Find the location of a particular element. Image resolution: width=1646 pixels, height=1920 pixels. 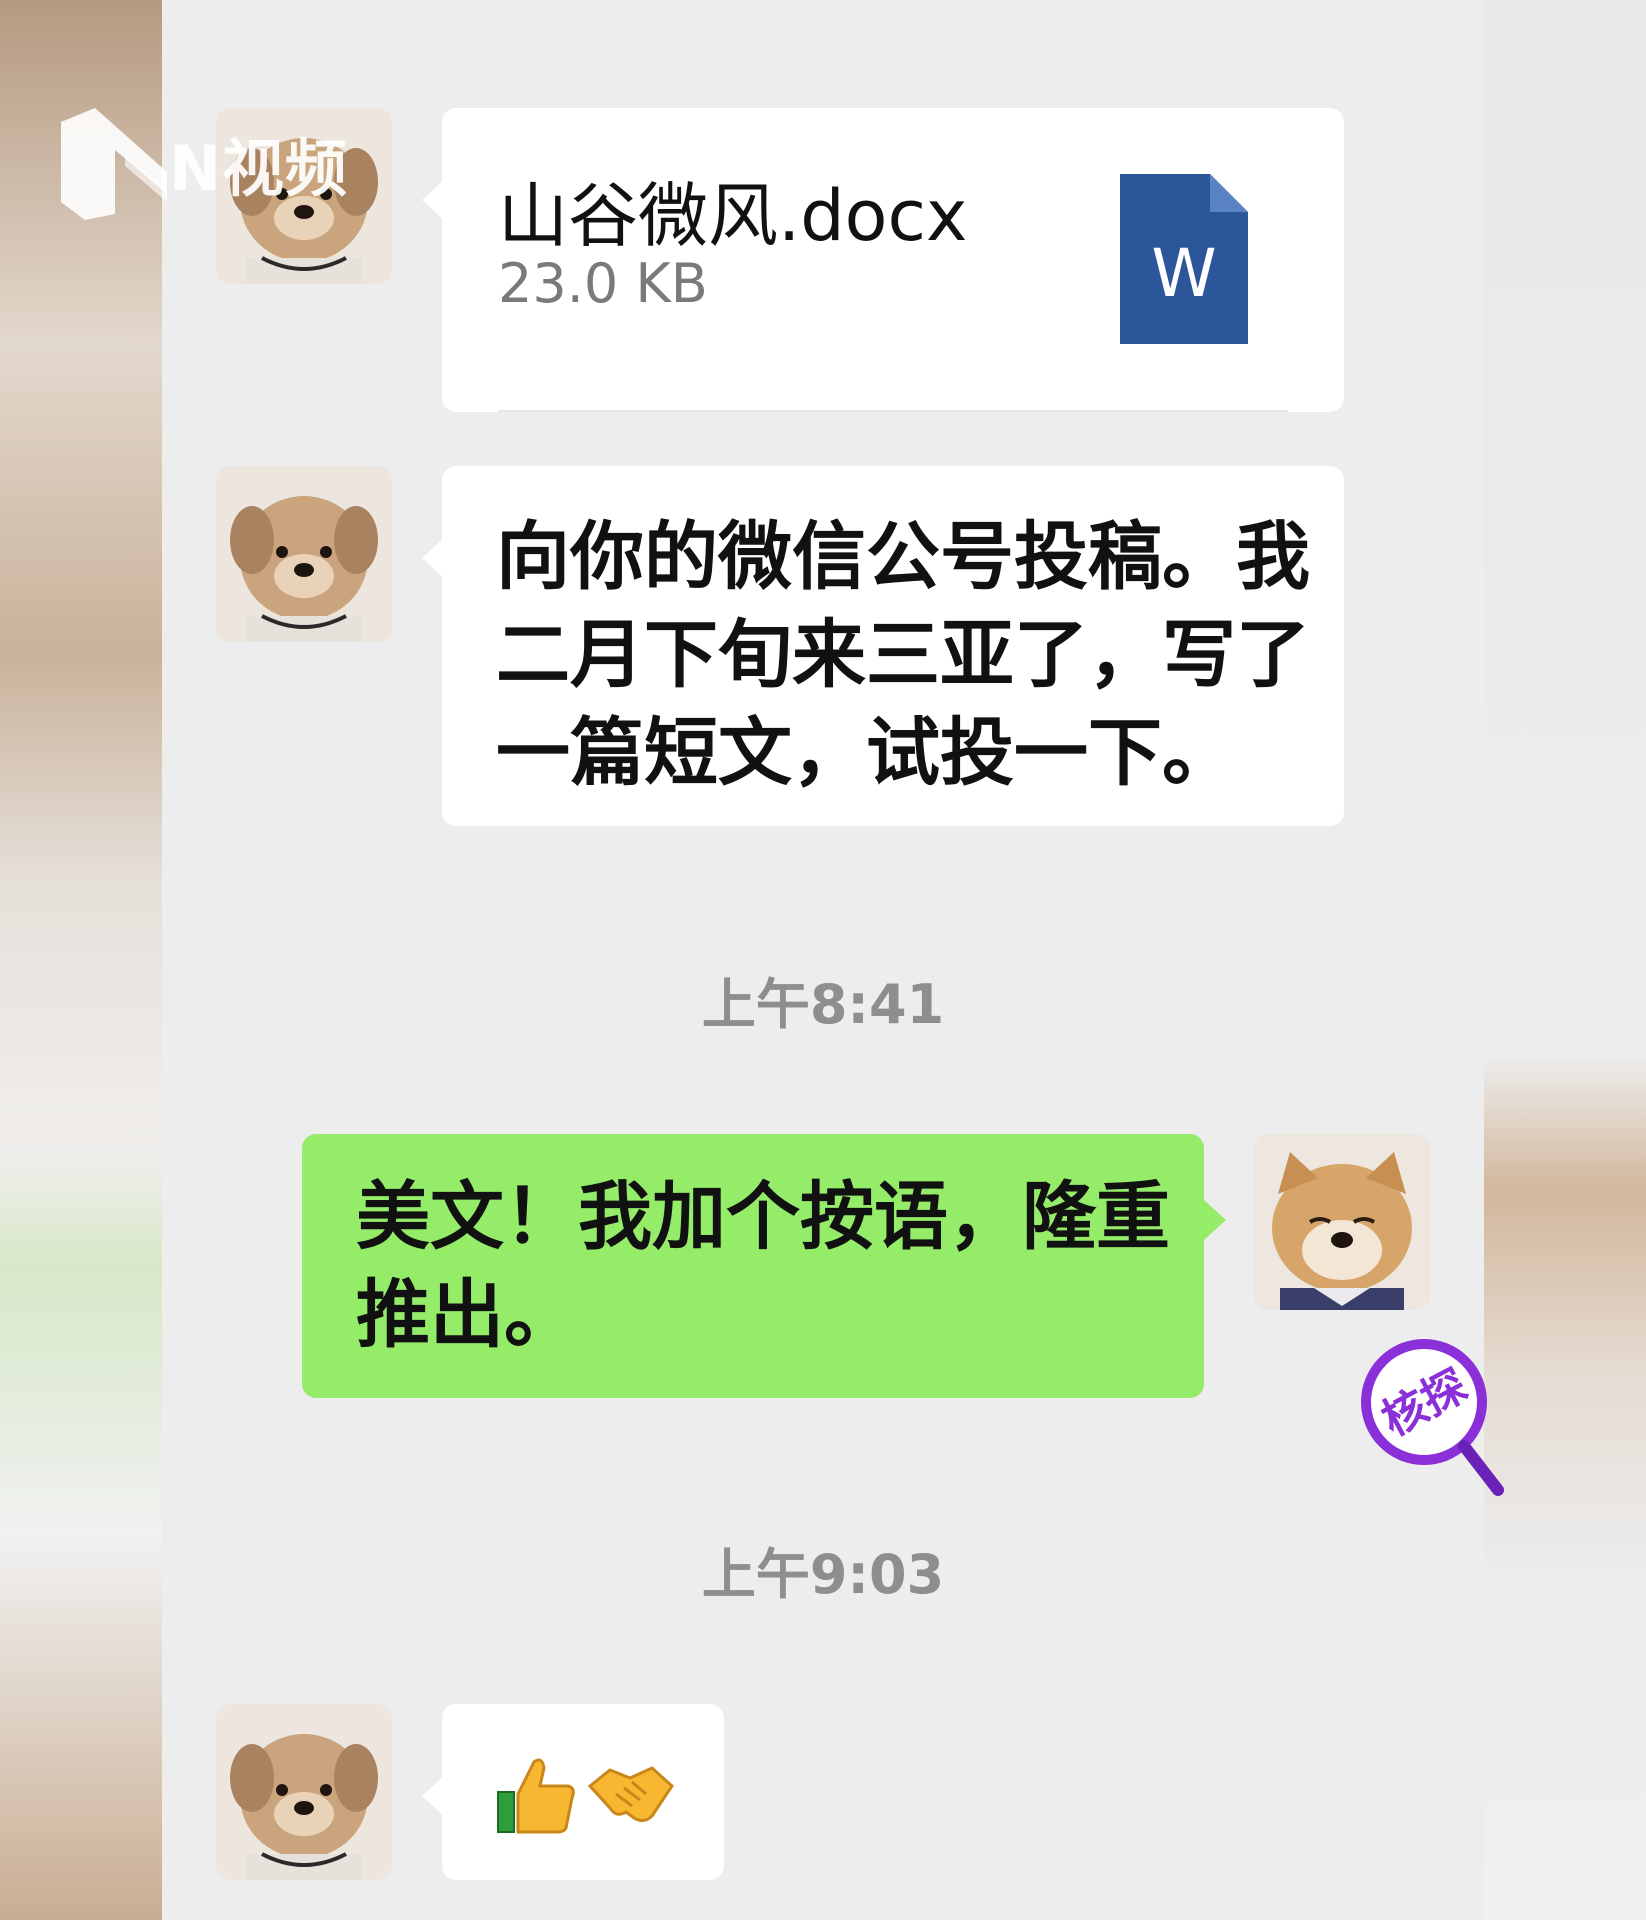

logo-mark-icon is located at coordinates (114, 164).